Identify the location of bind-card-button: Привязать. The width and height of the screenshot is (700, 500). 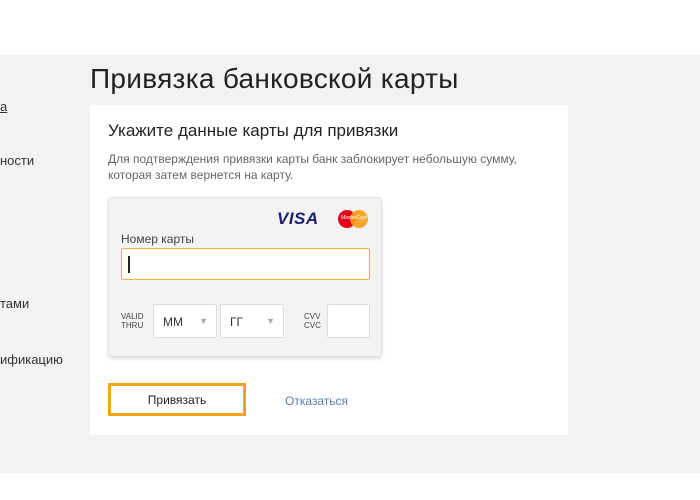
(177, 399).